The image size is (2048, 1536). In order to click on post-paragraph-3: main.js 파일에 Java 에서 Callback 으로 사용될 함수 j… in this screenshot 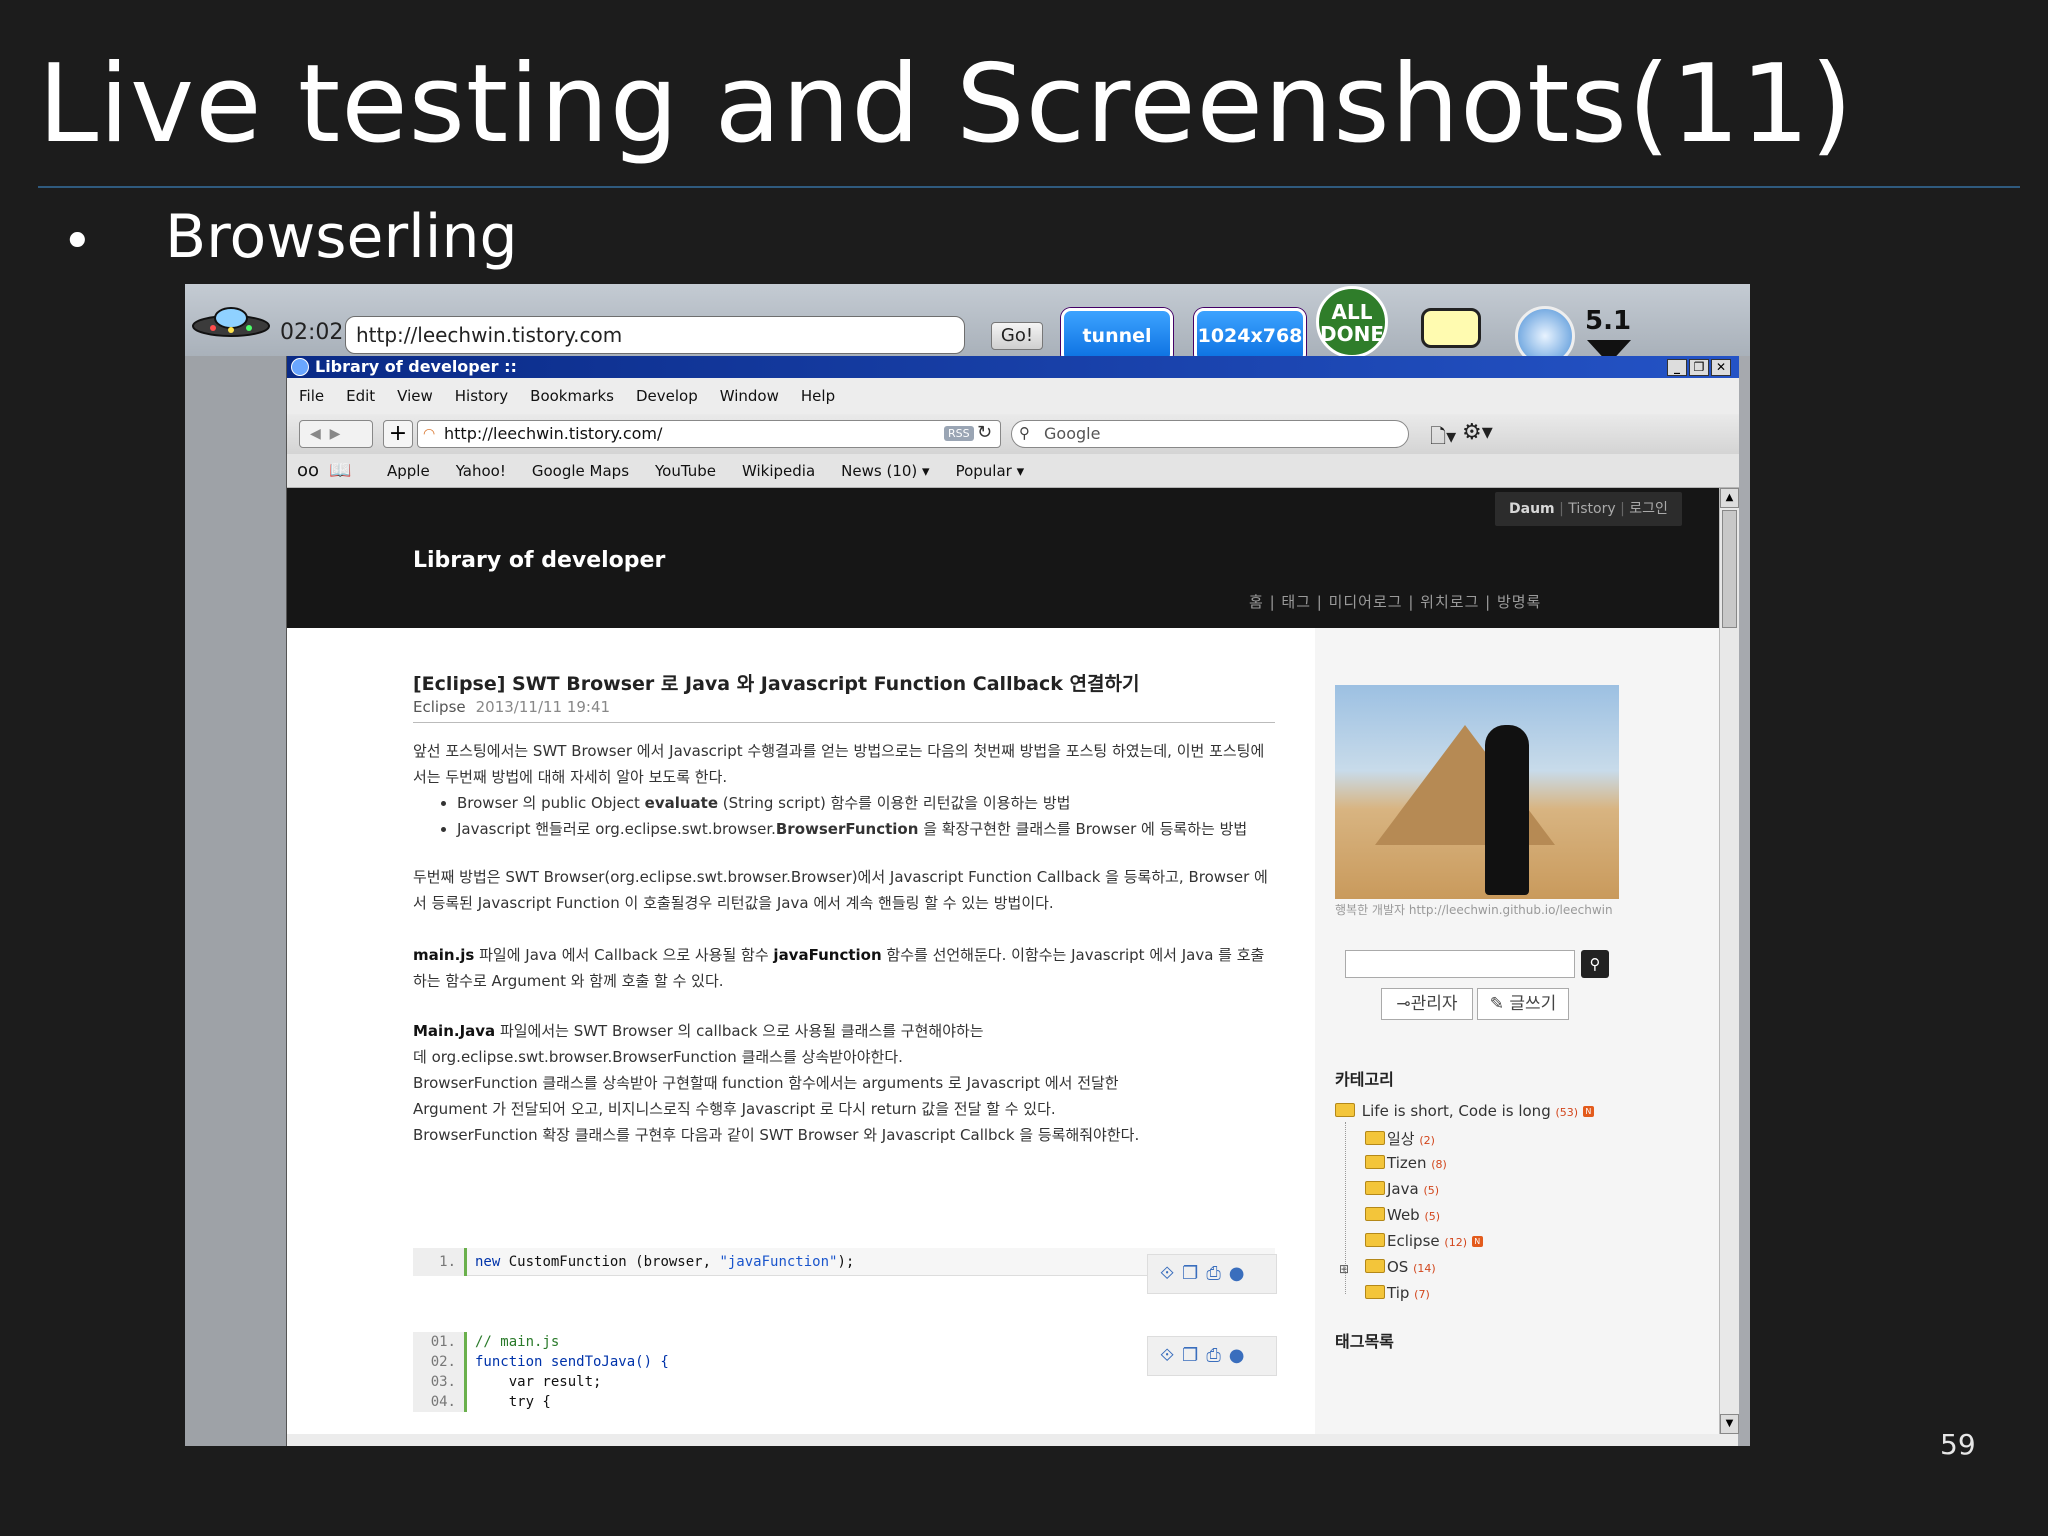, I will do `click(839, 968)`.